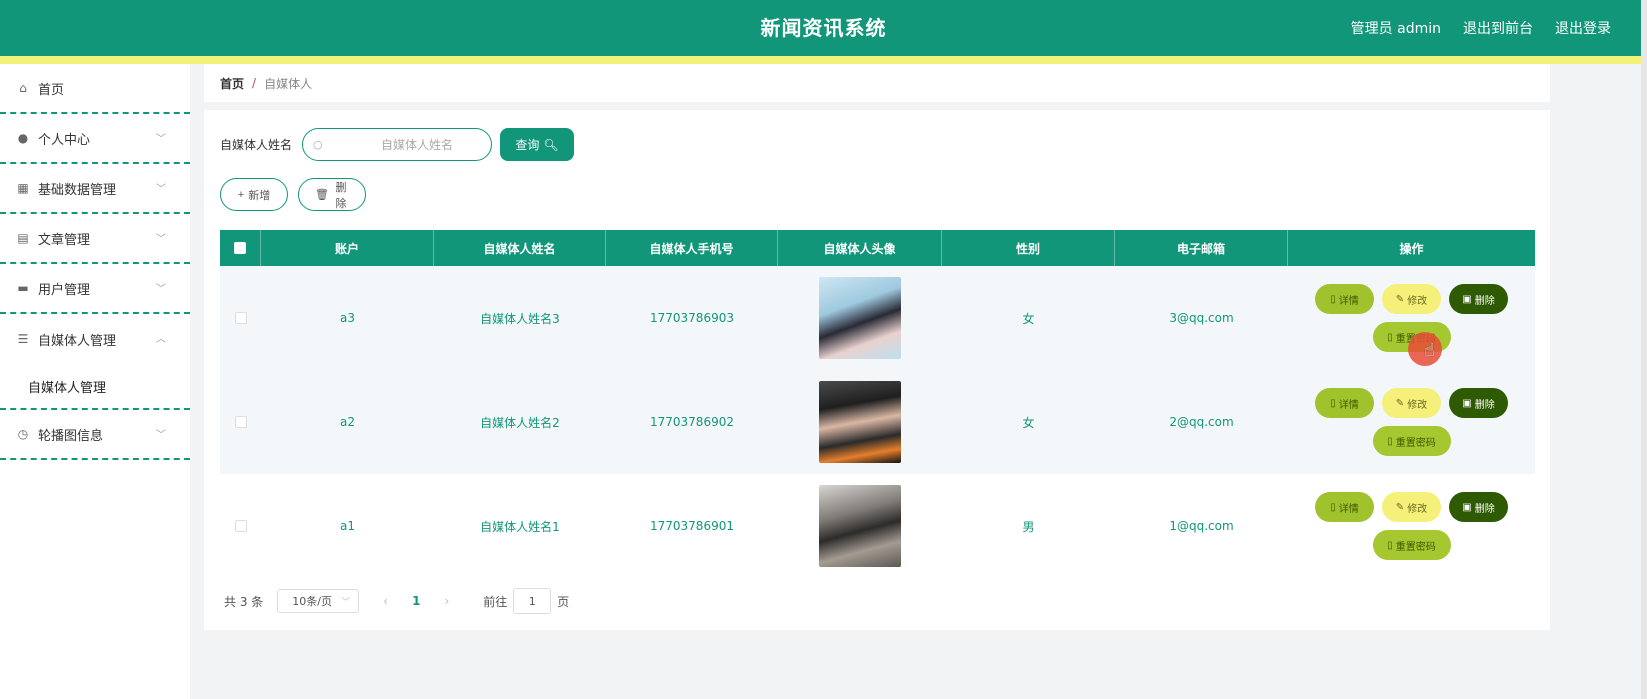  I want to click on sidebar-item-base-data: ▦ 基础数据管理 ﹀, so click(95, 189).